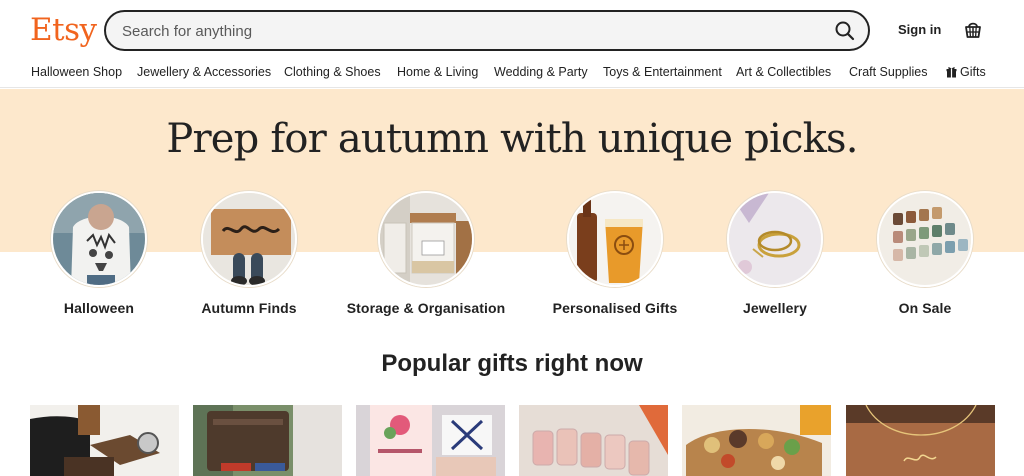 This screenshot has width=1024, height=476. I want to click on category-label: On Sale, so click(925, 308).